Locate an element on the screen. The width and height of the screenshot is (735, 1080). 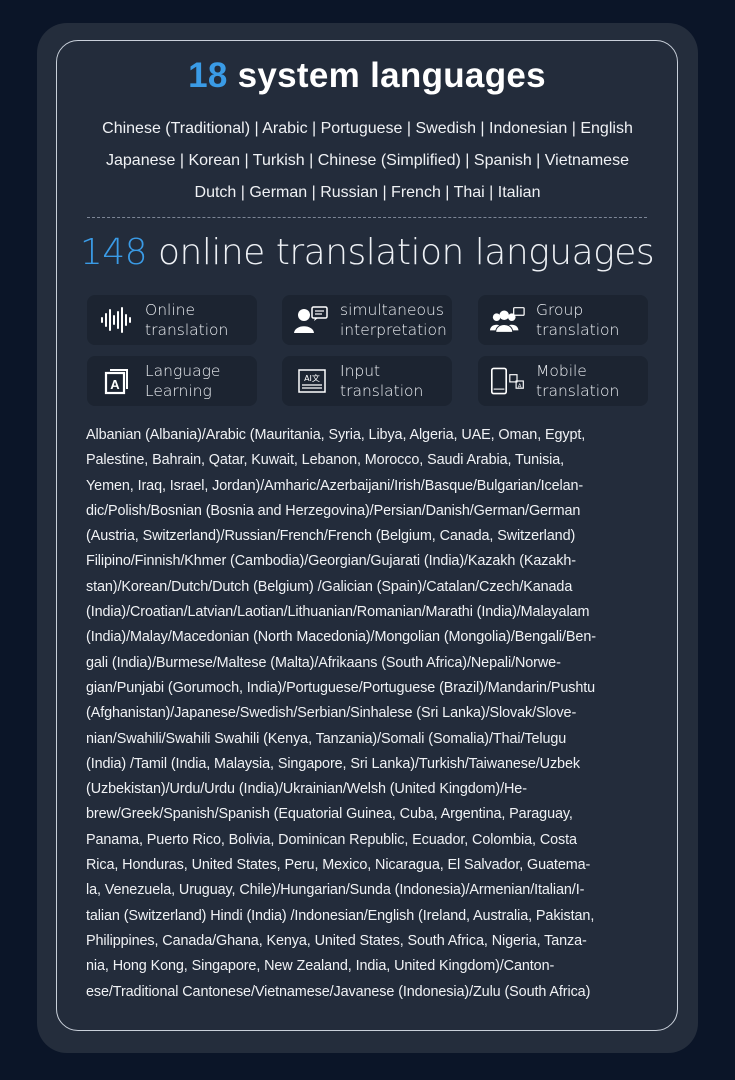
svg-text: AI文 is located at coordinates (312, 378).